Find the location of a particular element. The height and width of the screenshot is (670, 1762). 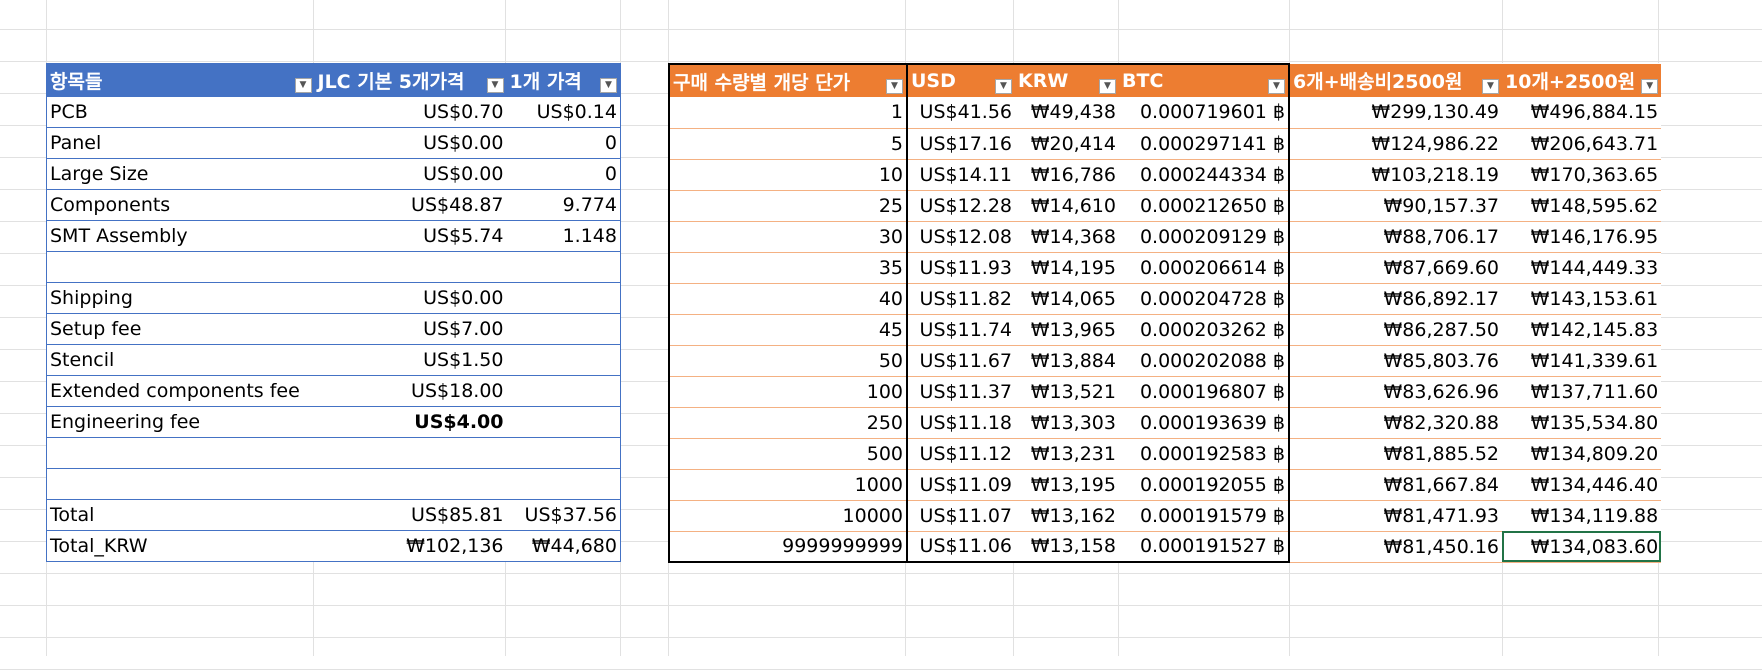

item-name-cell: Panel is located at coordinates (180, 143).